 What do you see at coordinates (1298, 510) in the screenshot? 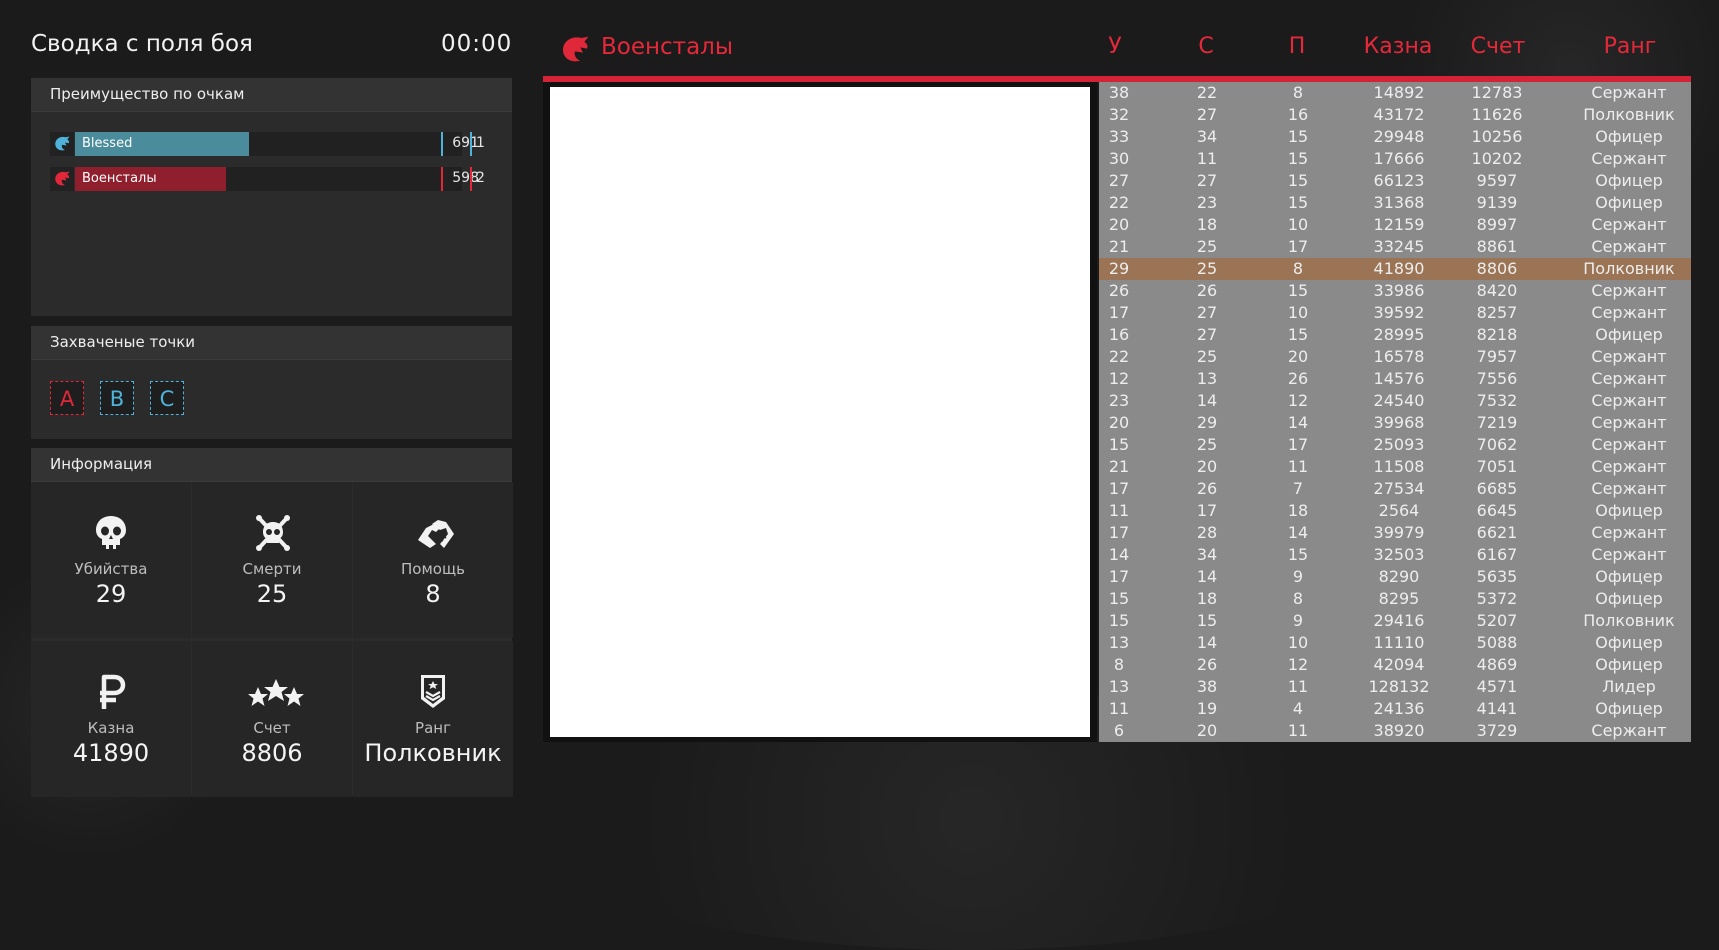
I see `table-cell: 18` at bounding box center [1298, 510].